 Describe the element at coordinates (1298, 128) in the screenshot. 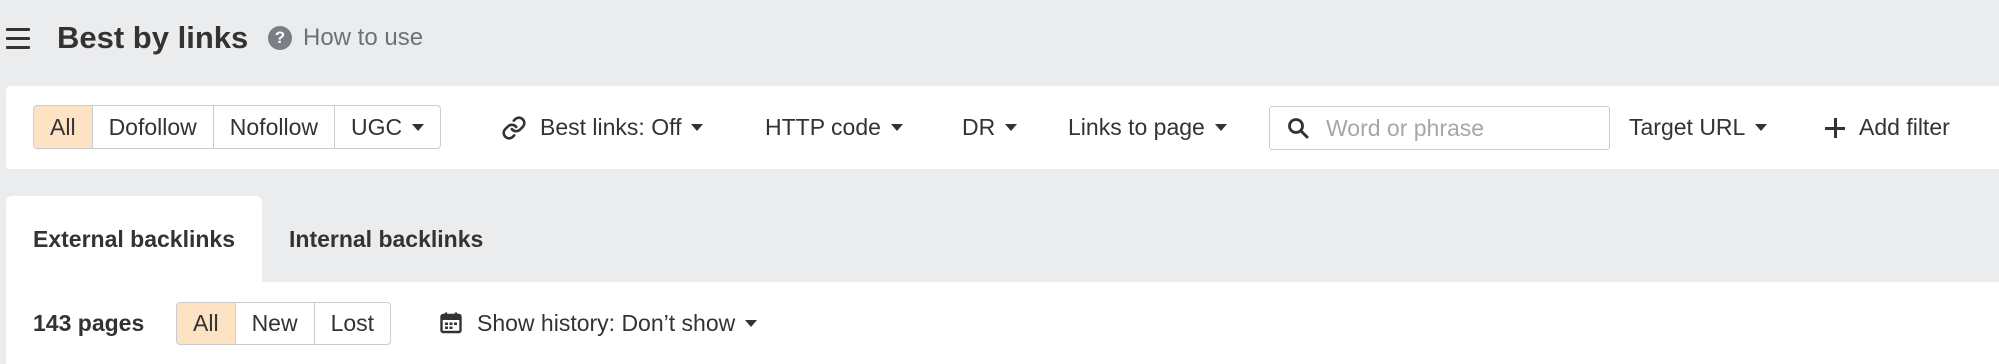

I see `search-icon` at that location.